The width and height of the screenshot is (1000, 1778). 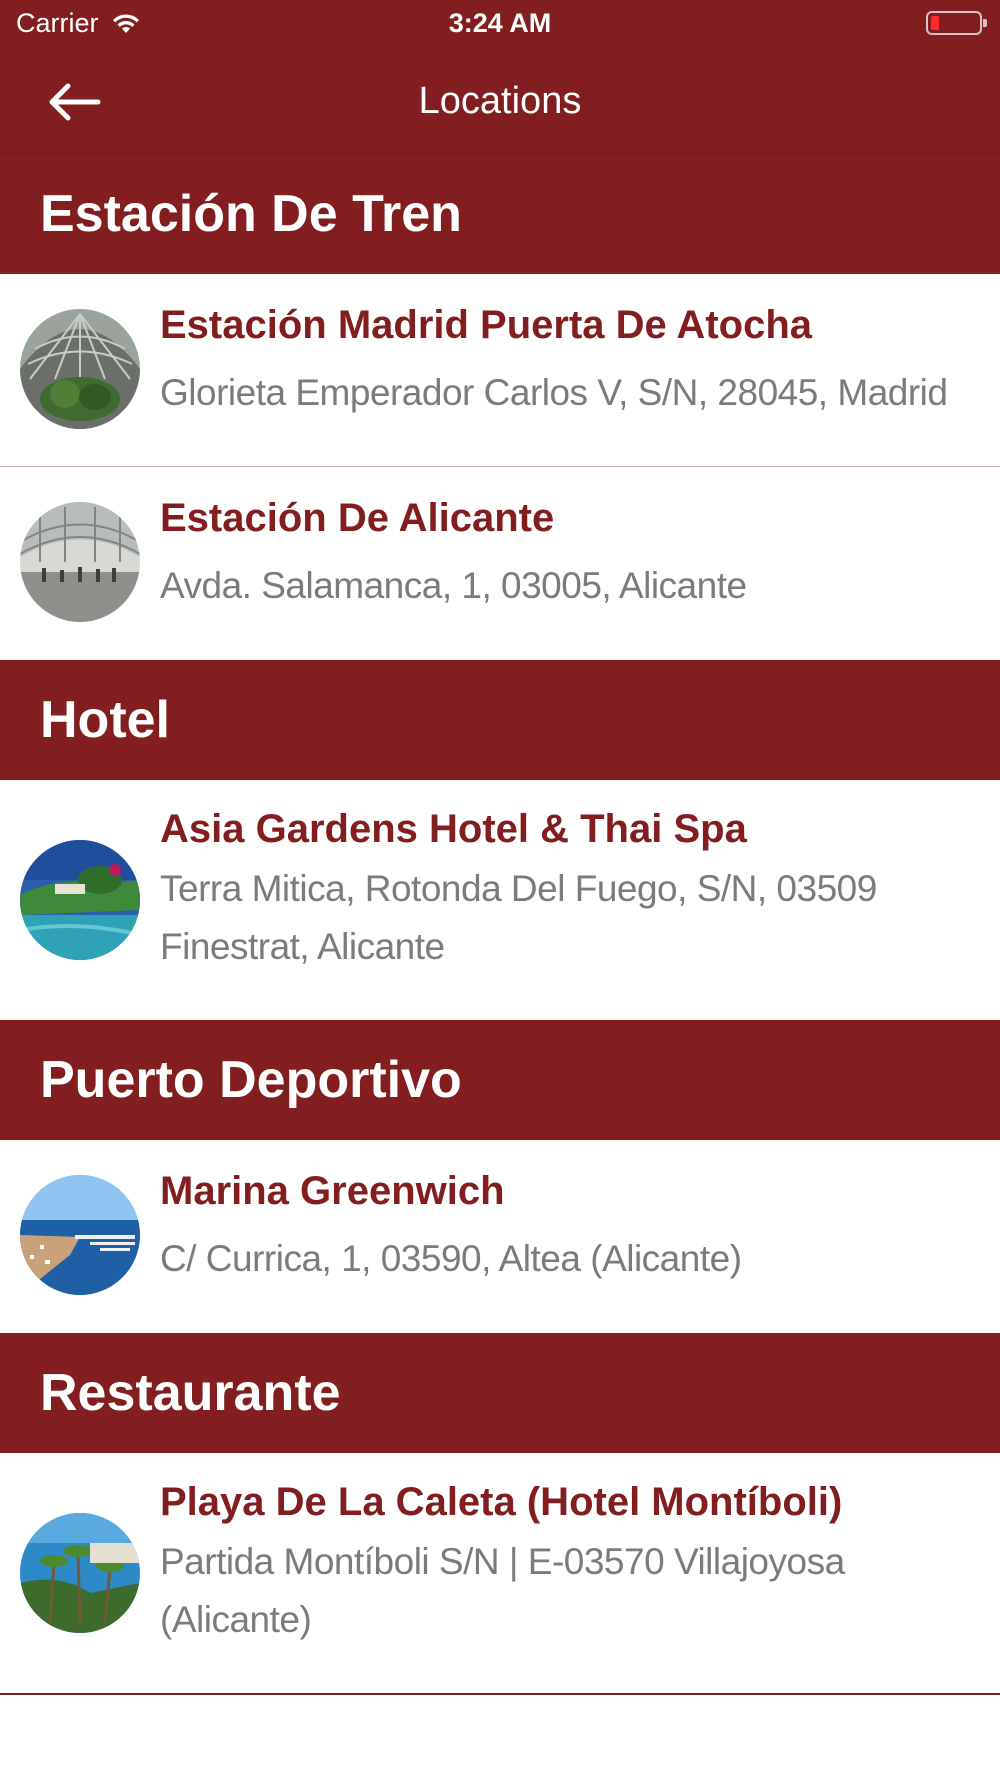 I want to click on status-bar: Carrier 3:24 AM, so click(x=500, y=25).